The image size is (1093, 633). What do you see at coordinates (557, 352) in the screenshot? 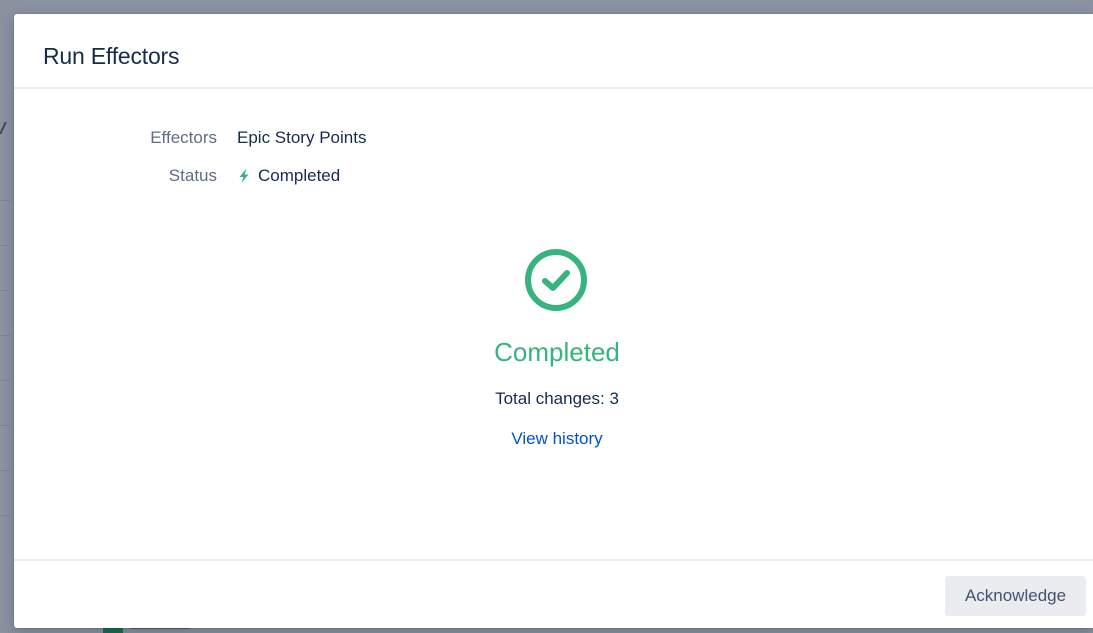
I see `result-title: Completed` at bounding box center [557, 352].